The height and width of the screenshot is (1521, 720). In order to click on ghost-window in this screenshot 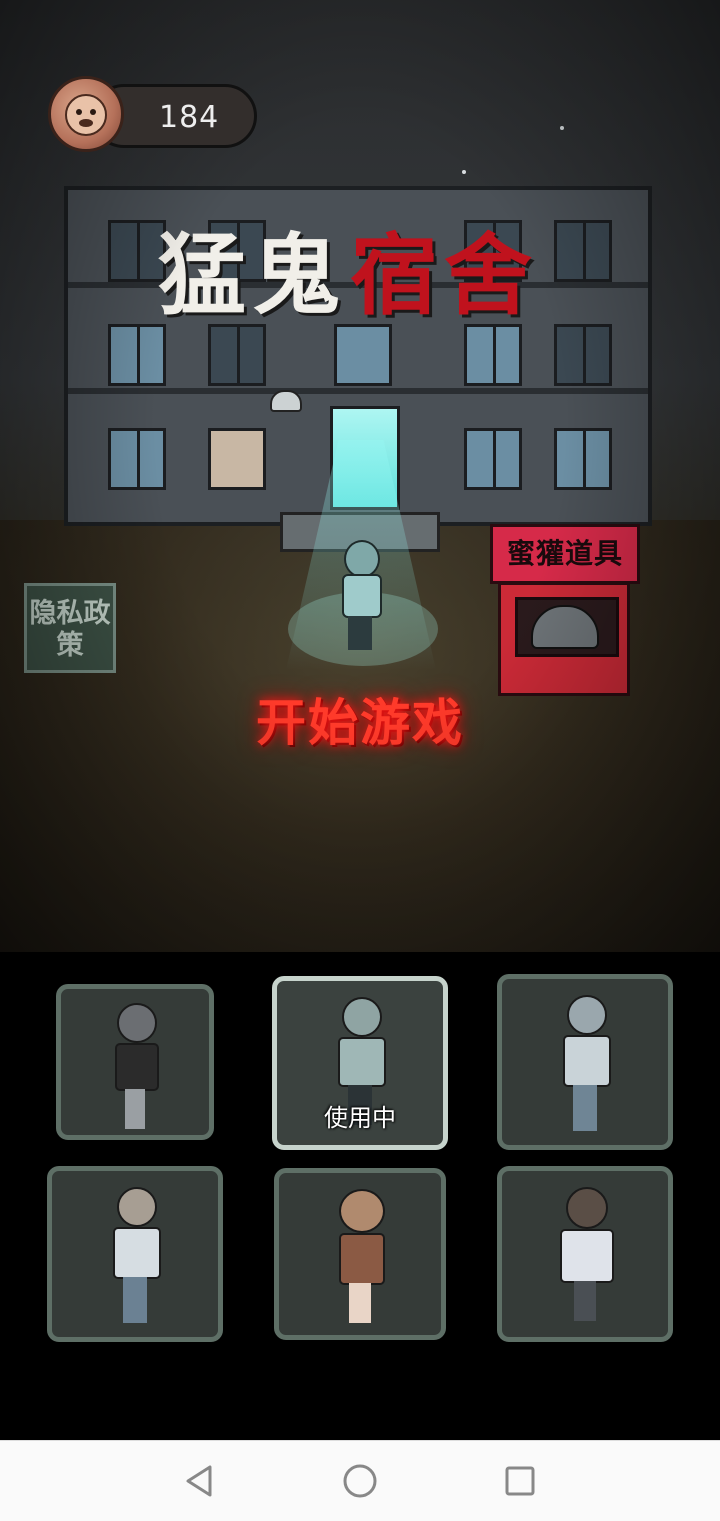, I will do `click(237, 459)`.